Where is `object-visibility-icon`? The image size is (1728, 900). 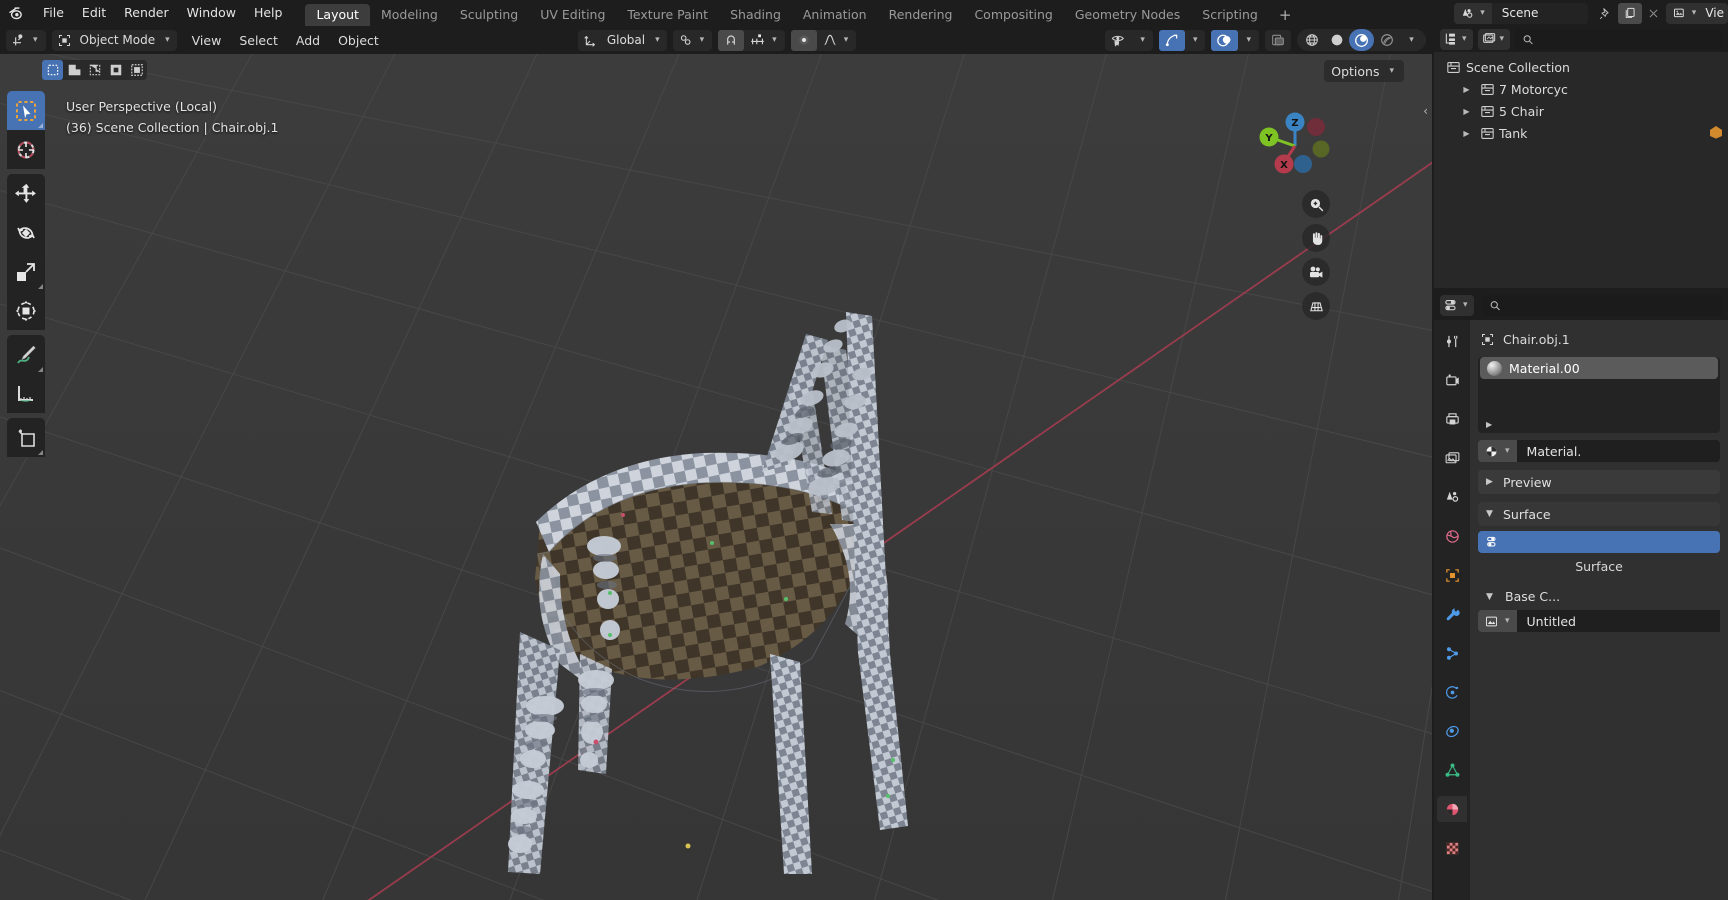 object-visibility-icon is located at coordinates (1118, 40).